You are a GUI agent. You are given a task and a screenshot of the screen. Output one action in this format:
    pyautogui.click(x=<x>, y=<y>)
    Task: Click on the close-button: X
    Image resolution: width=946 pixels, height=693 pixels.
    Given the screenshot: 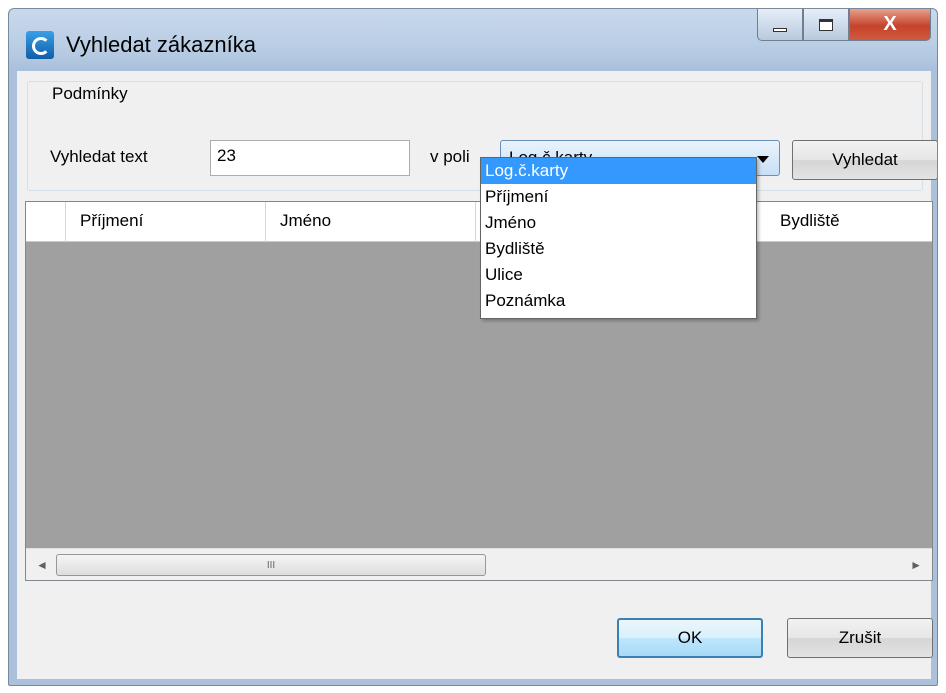 What is the action you would take?
    pyautogui.click(x=890, y=25)
    